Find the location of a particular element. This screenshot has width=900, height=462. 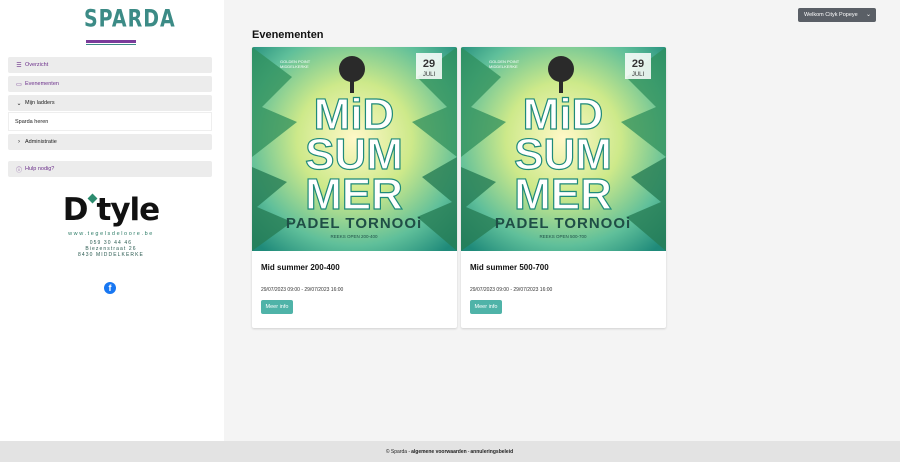

footer-copyright: © Sparda - is located at coordinates (398, 451).